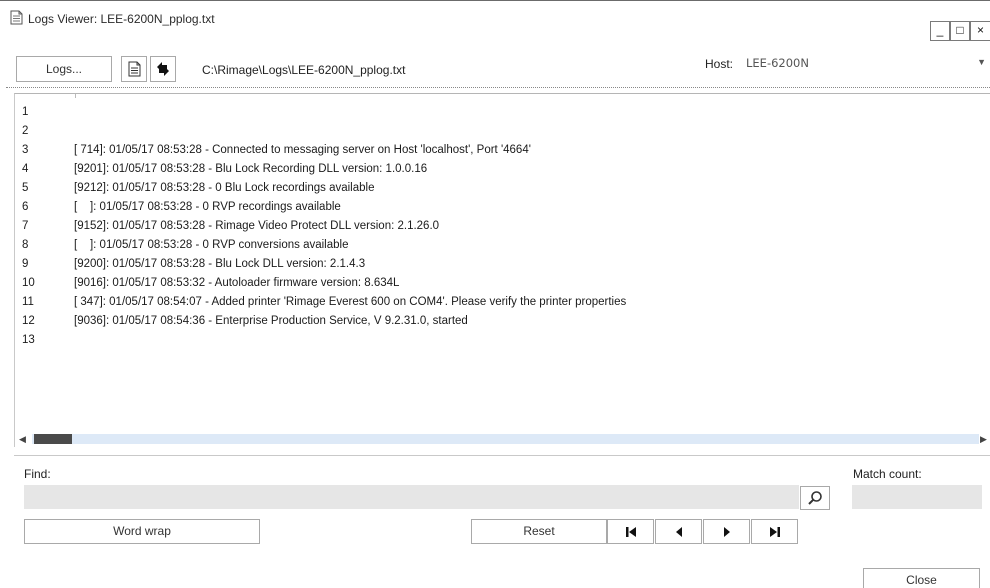  I want to click on line-number: 11, so click(28, 302).